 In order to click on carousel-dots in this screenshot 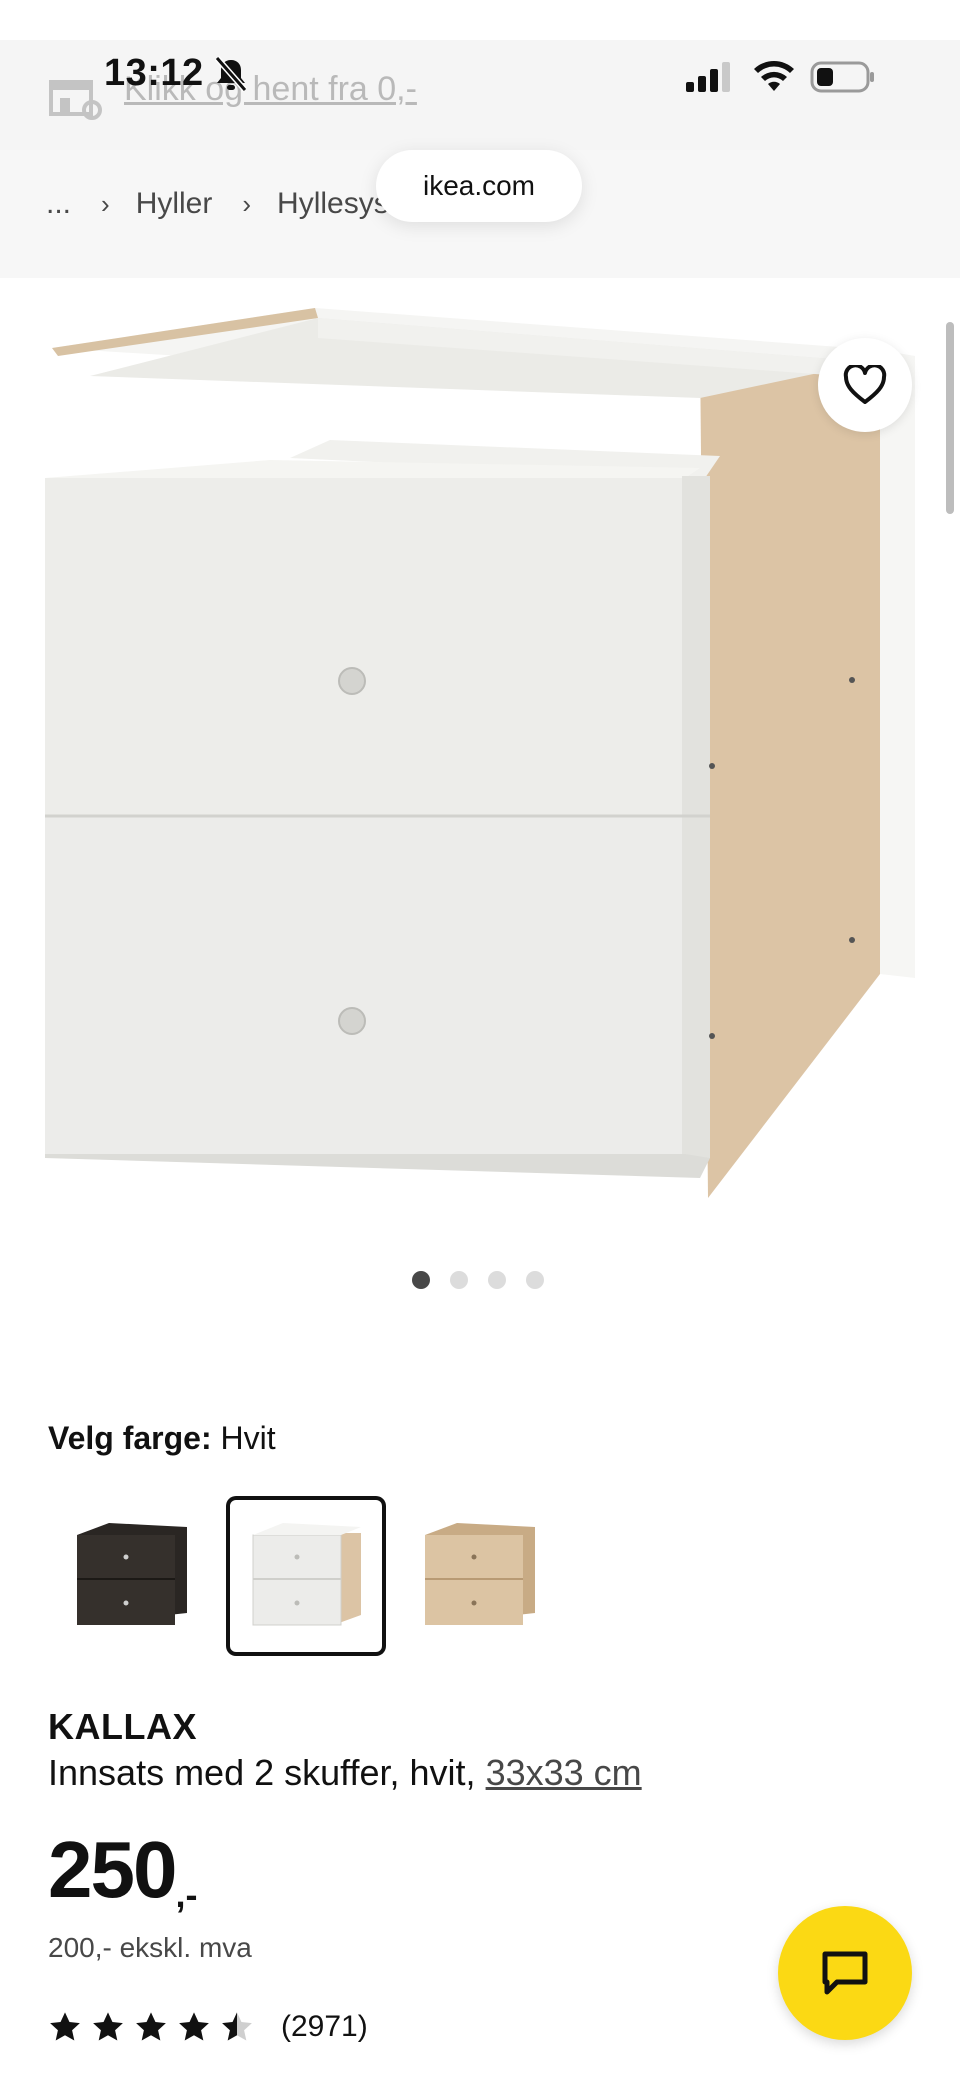, I will do `click(478, 1280)`.